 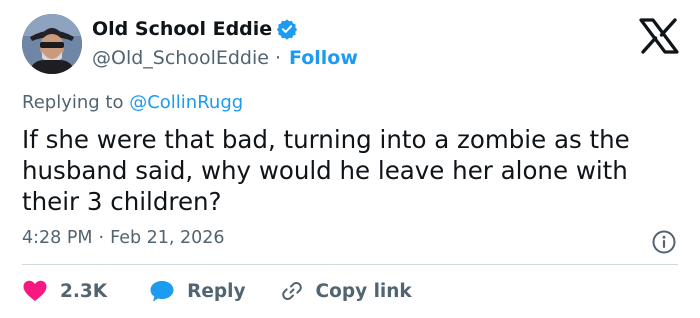 I want to click on action-bar: 2.3K Reply Copy link, so click(x=217, y=291).